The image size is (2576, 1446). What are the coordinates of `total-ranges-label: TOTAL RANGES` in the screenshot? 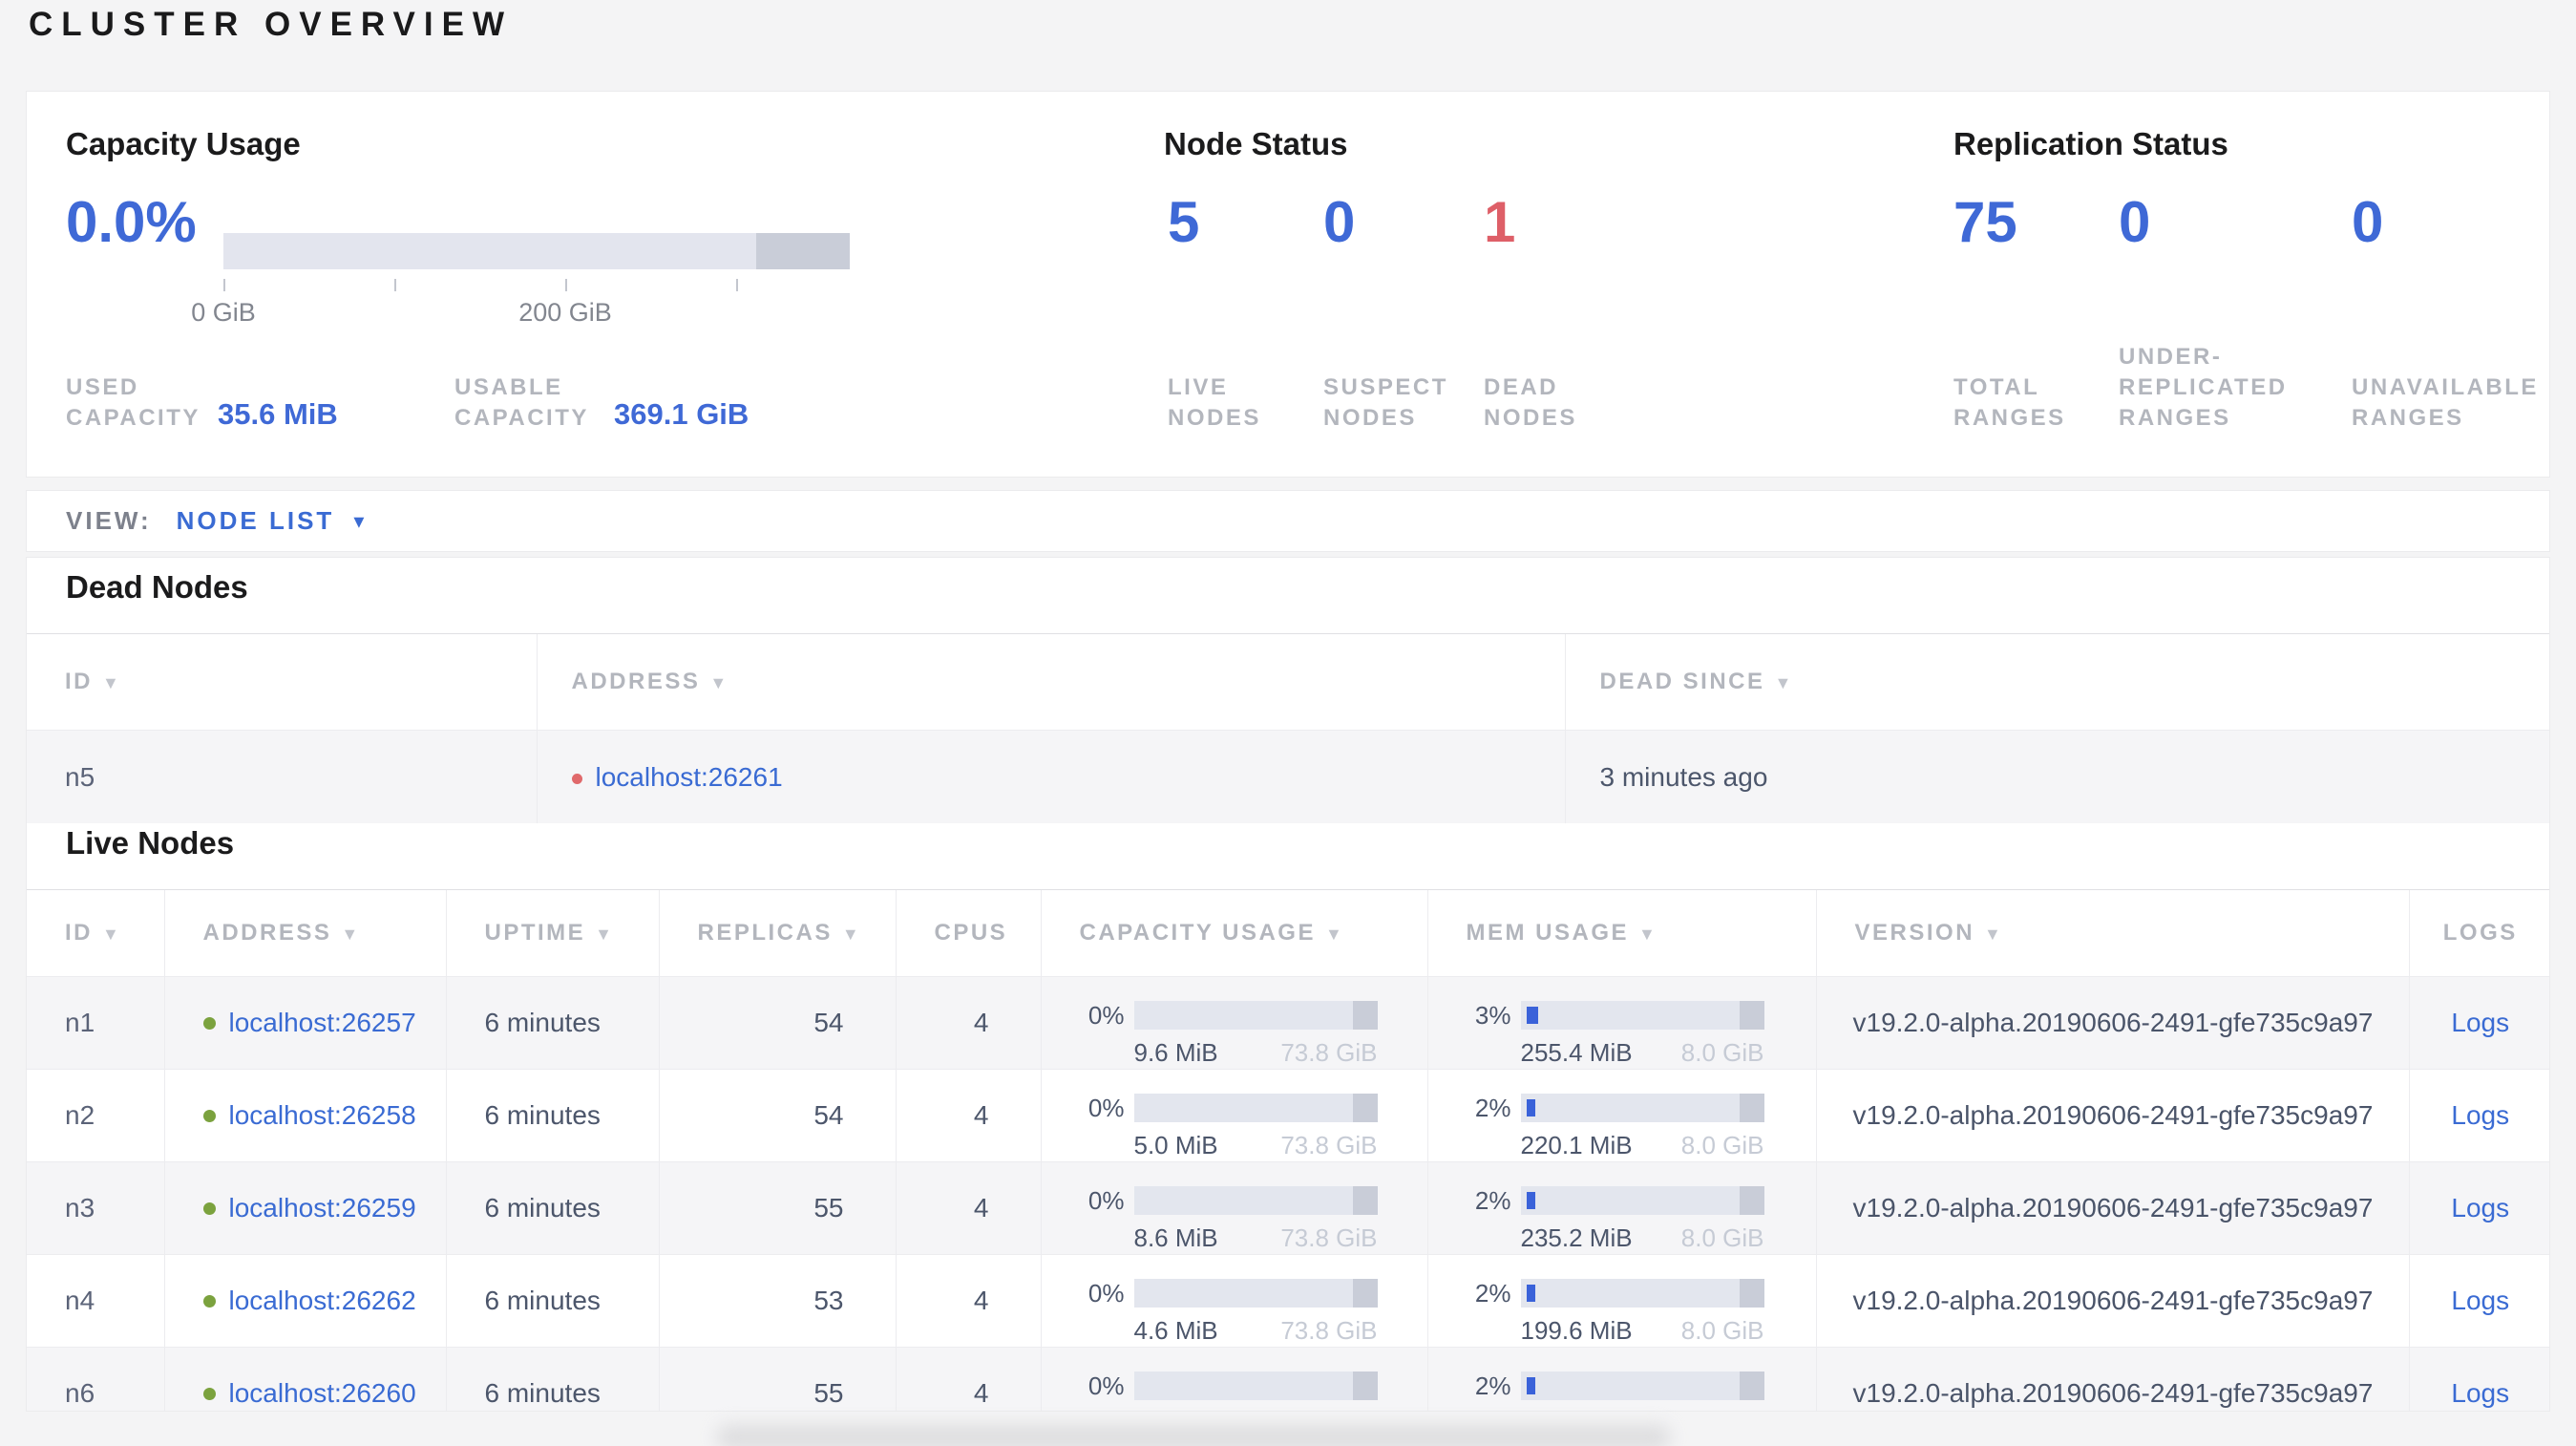 It's located at (2009, 402).